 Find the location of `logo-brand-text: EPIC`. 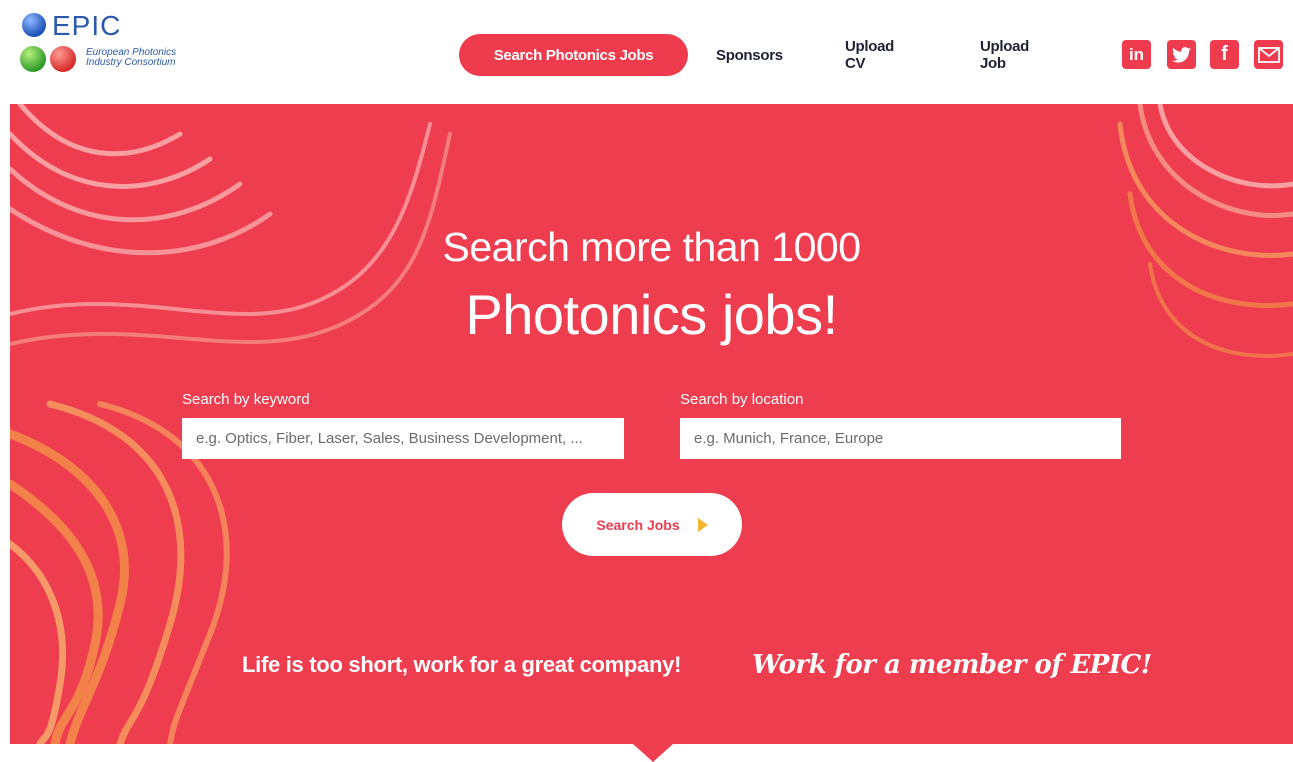

logo-brand-text: EPIC is located at coordinates (87, 25).